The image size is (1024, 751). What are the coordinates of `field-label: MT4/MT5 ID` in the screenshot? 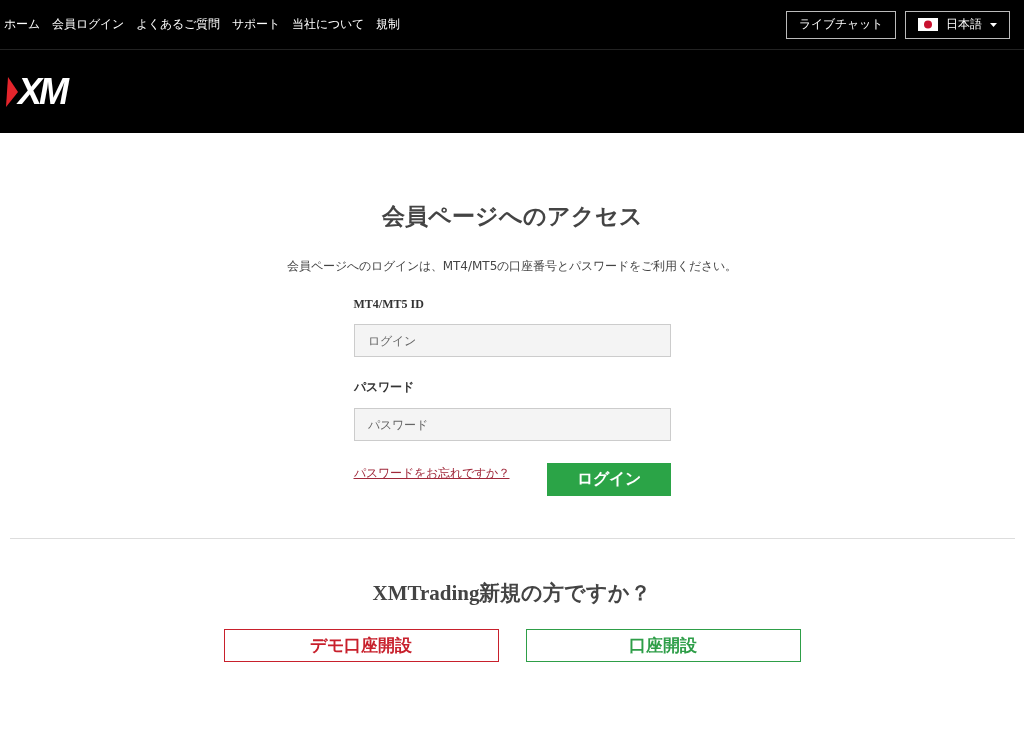 It's located at (389, 304).